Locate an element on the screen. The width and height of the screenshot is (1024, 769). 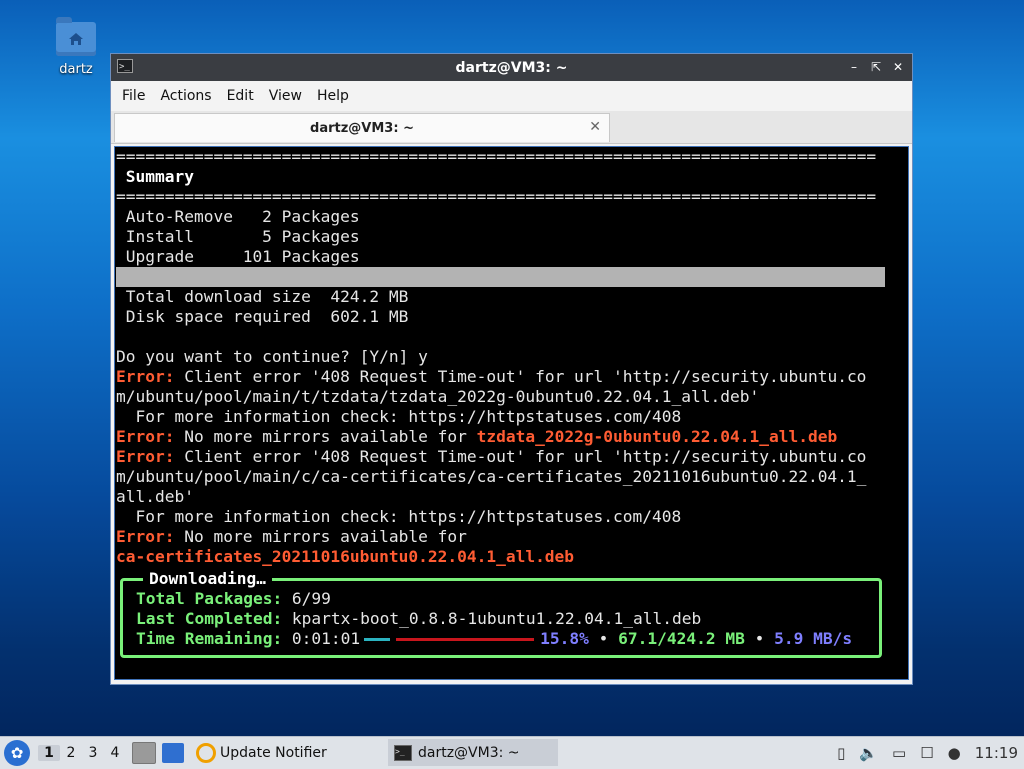
clipboard-icon: ☐ is located at coordinates (926, 753).